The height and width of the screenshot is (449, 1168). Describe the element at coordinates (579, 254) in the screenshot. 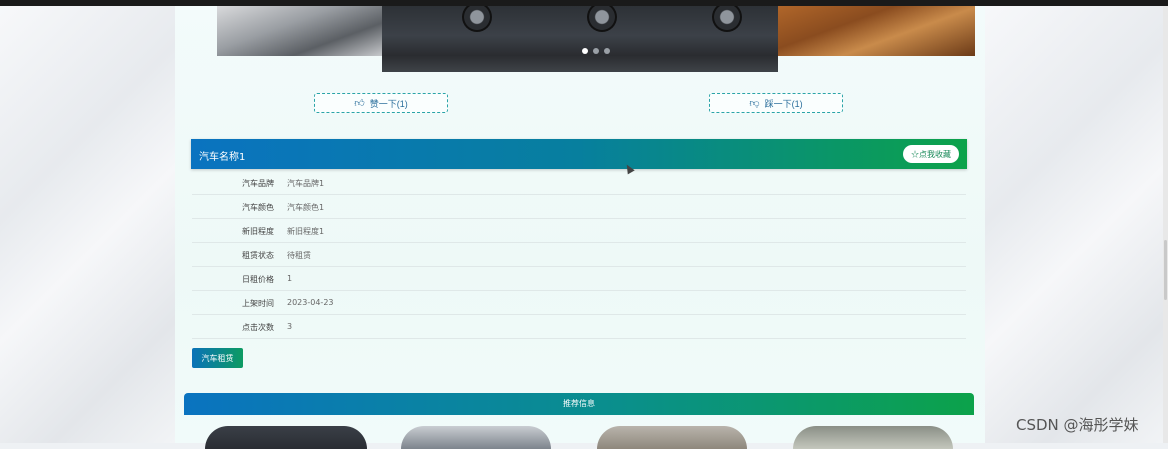

I see `info-row: 租赁状态 待租赁` at that location.